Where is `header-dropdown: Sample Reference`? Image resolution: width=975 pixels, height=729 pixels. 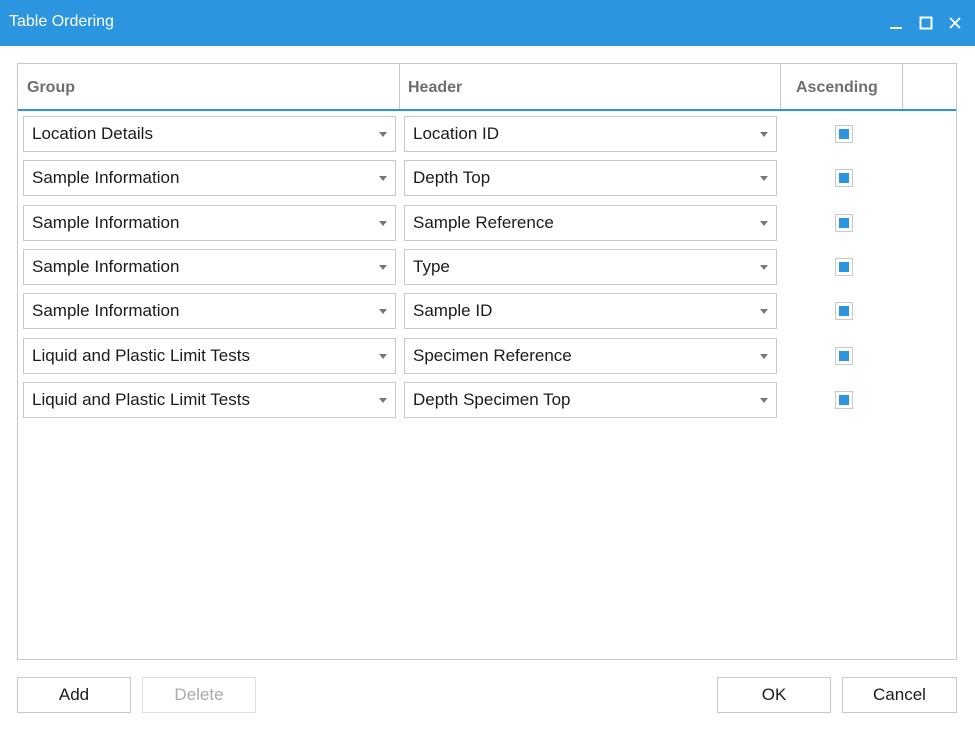 header-dropdown: Sample Reference is located at coordinates (590, 223).